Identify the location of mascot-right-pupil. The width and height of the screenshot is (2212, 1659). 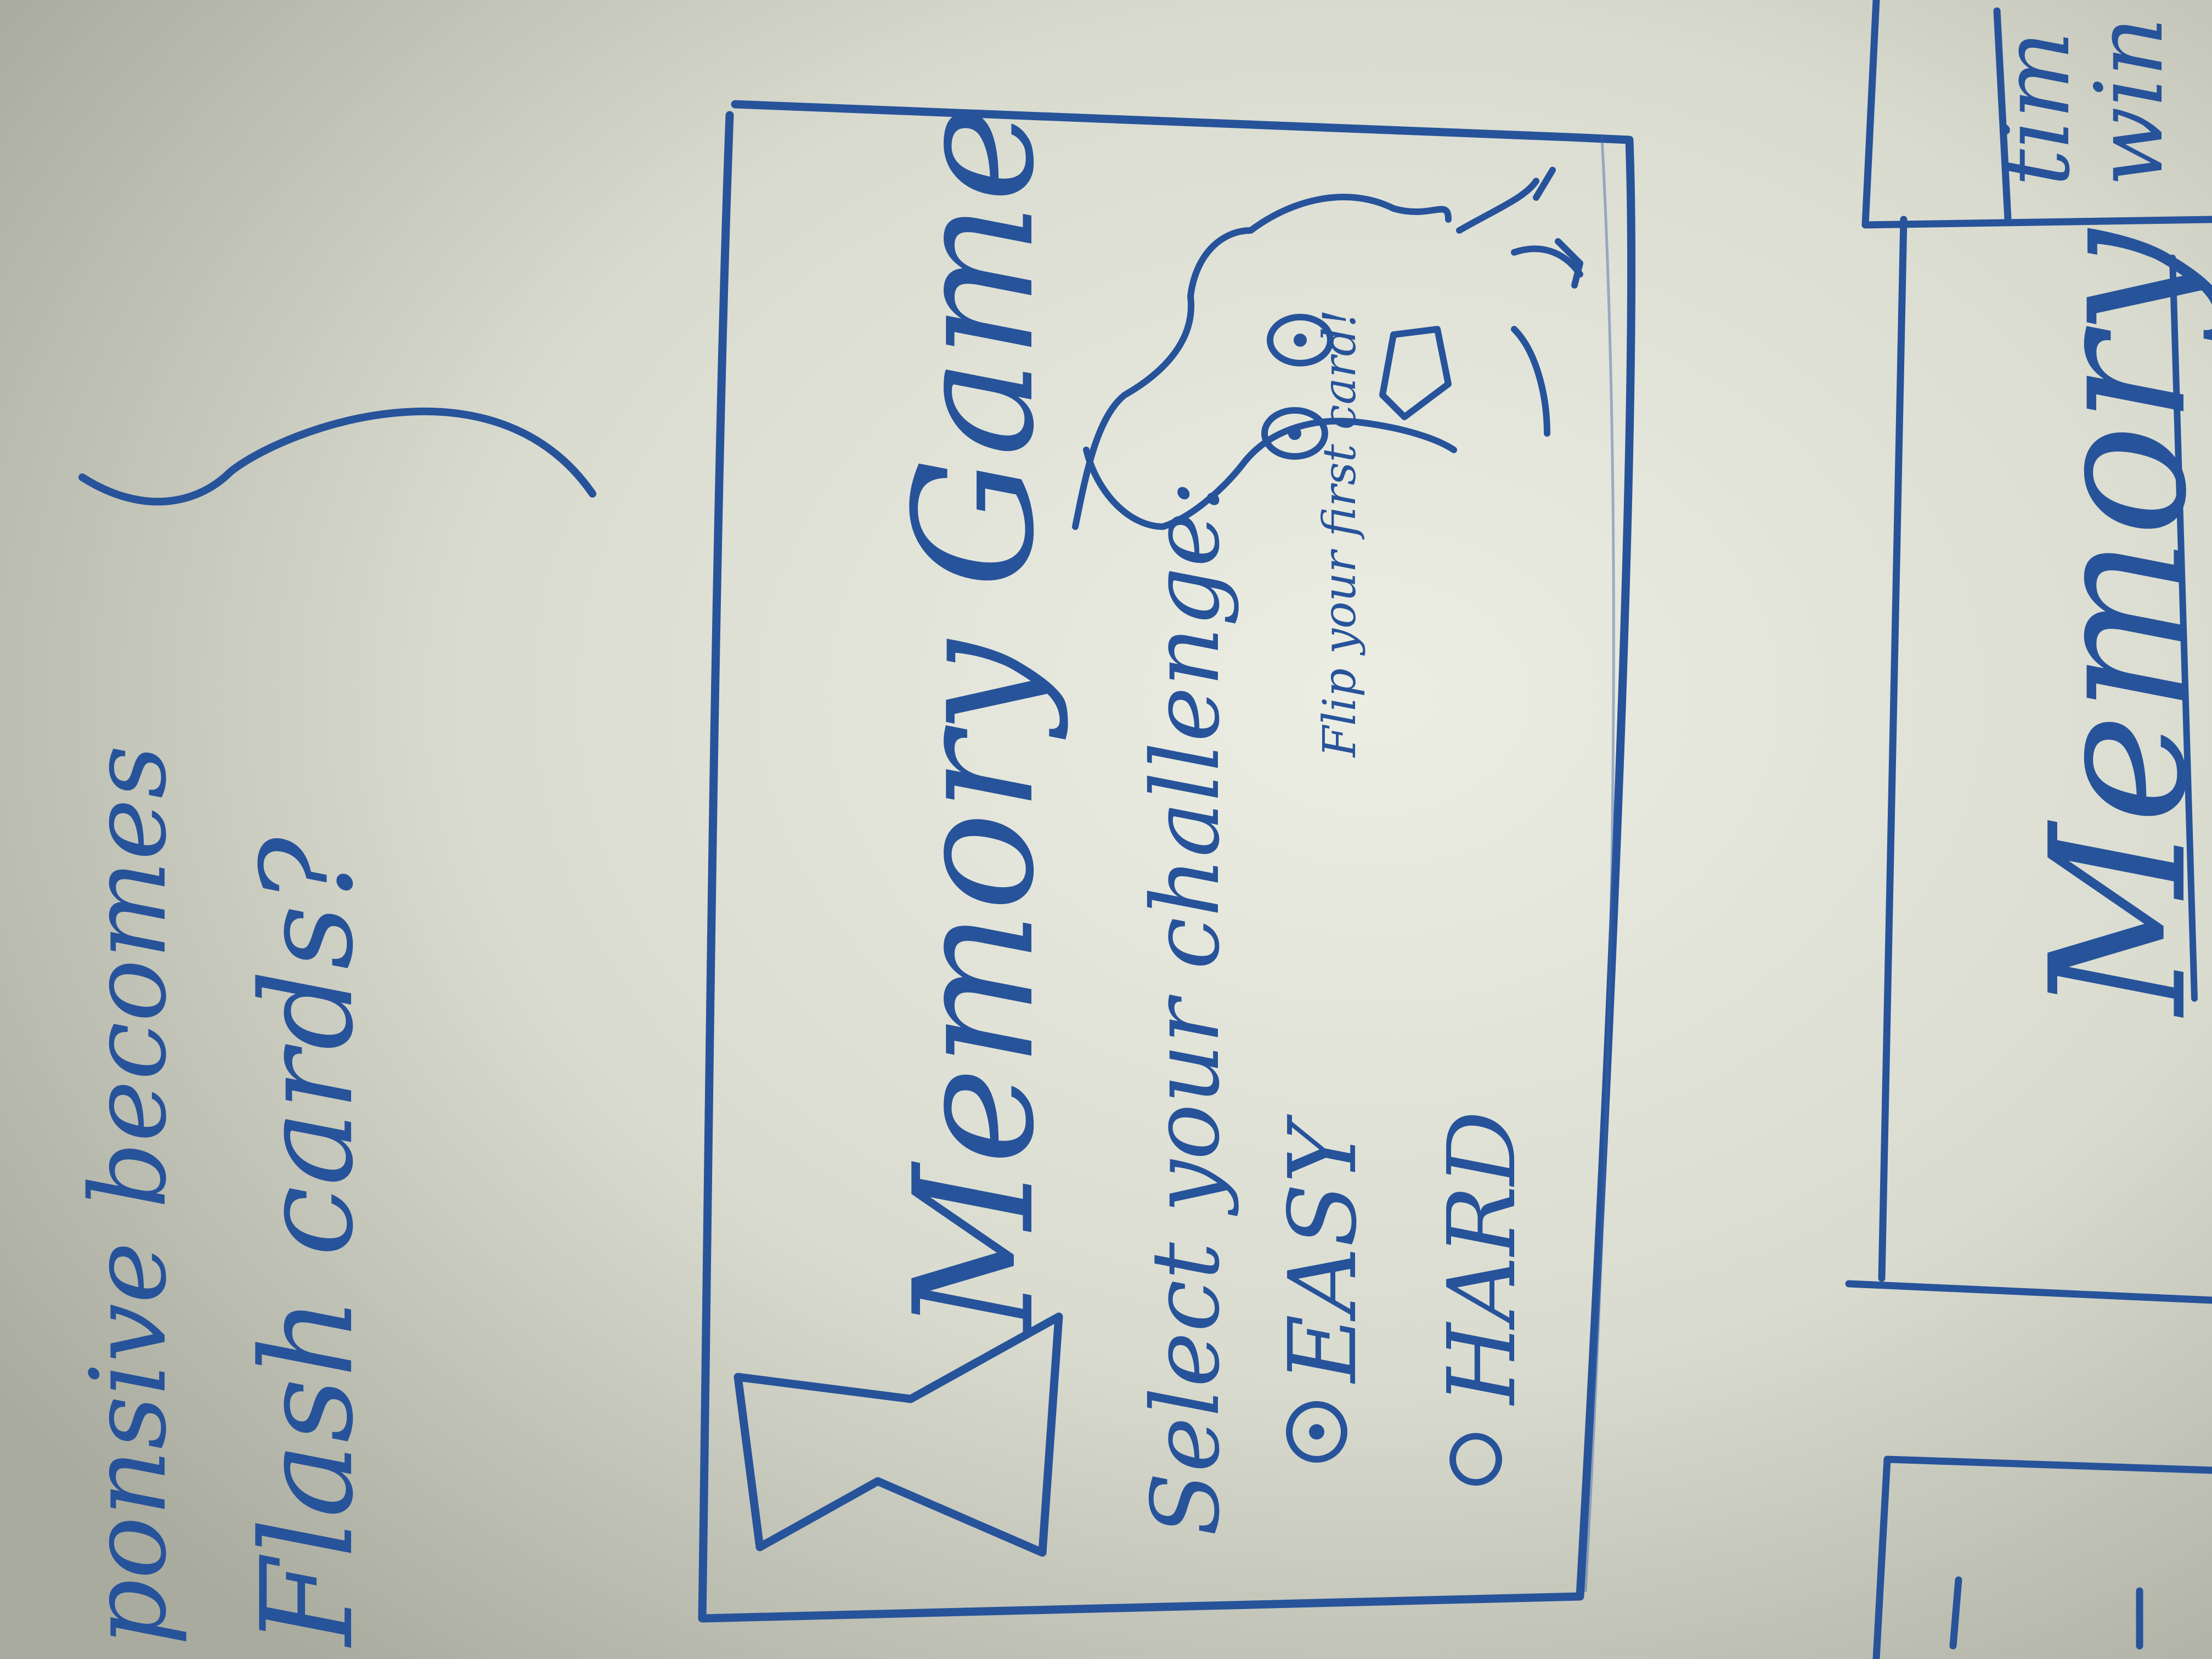
(1294, 434).